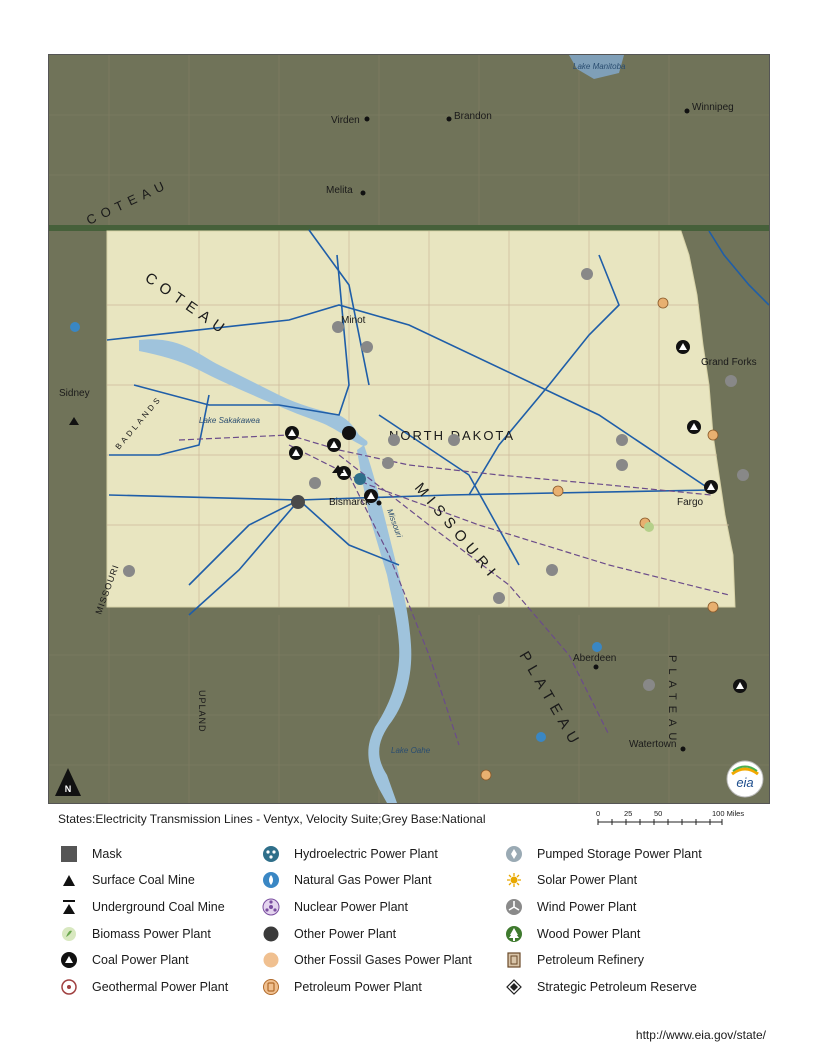 The image size is (816, 1056). Describe the element at coordinates (599, 66) in the screenshot. I see `water-label-lake-manitoba: Lake Manitoba` at that location.